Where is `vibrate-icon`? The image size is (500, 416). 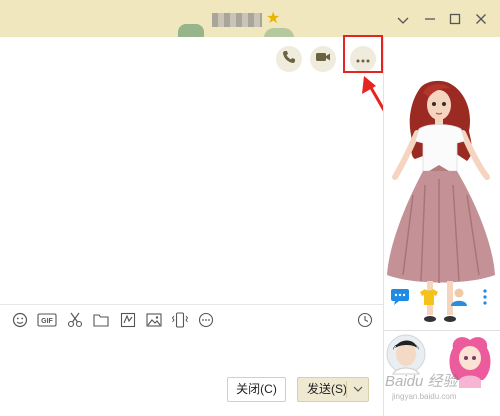
vibrate-icon is located at coordinates (180, 320).